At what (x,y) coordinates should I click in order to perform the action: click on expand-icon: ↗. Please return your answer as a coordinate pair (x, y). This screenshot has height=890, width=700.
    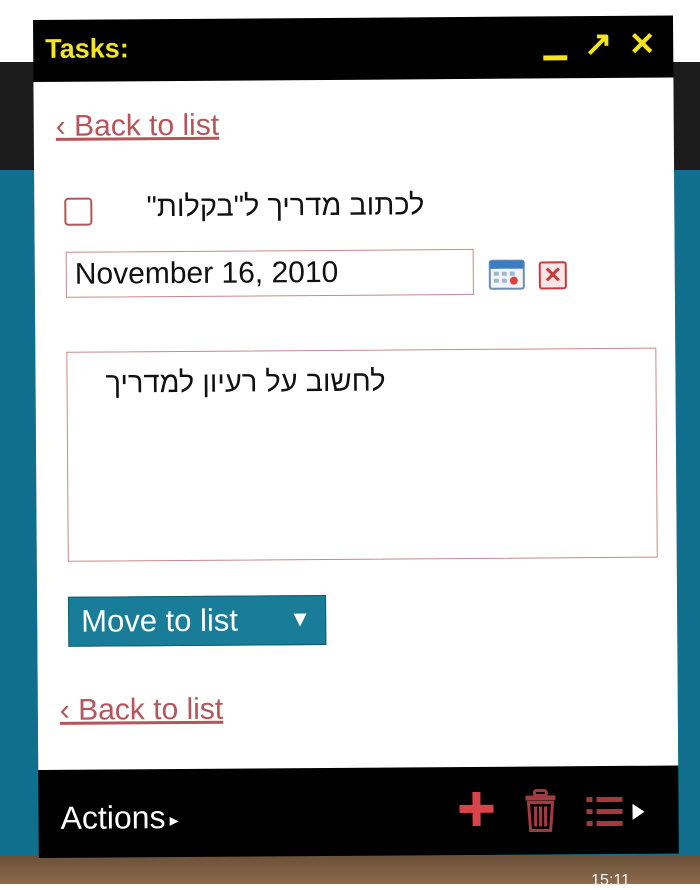
    Looking at the image, I should click on (598, 44).